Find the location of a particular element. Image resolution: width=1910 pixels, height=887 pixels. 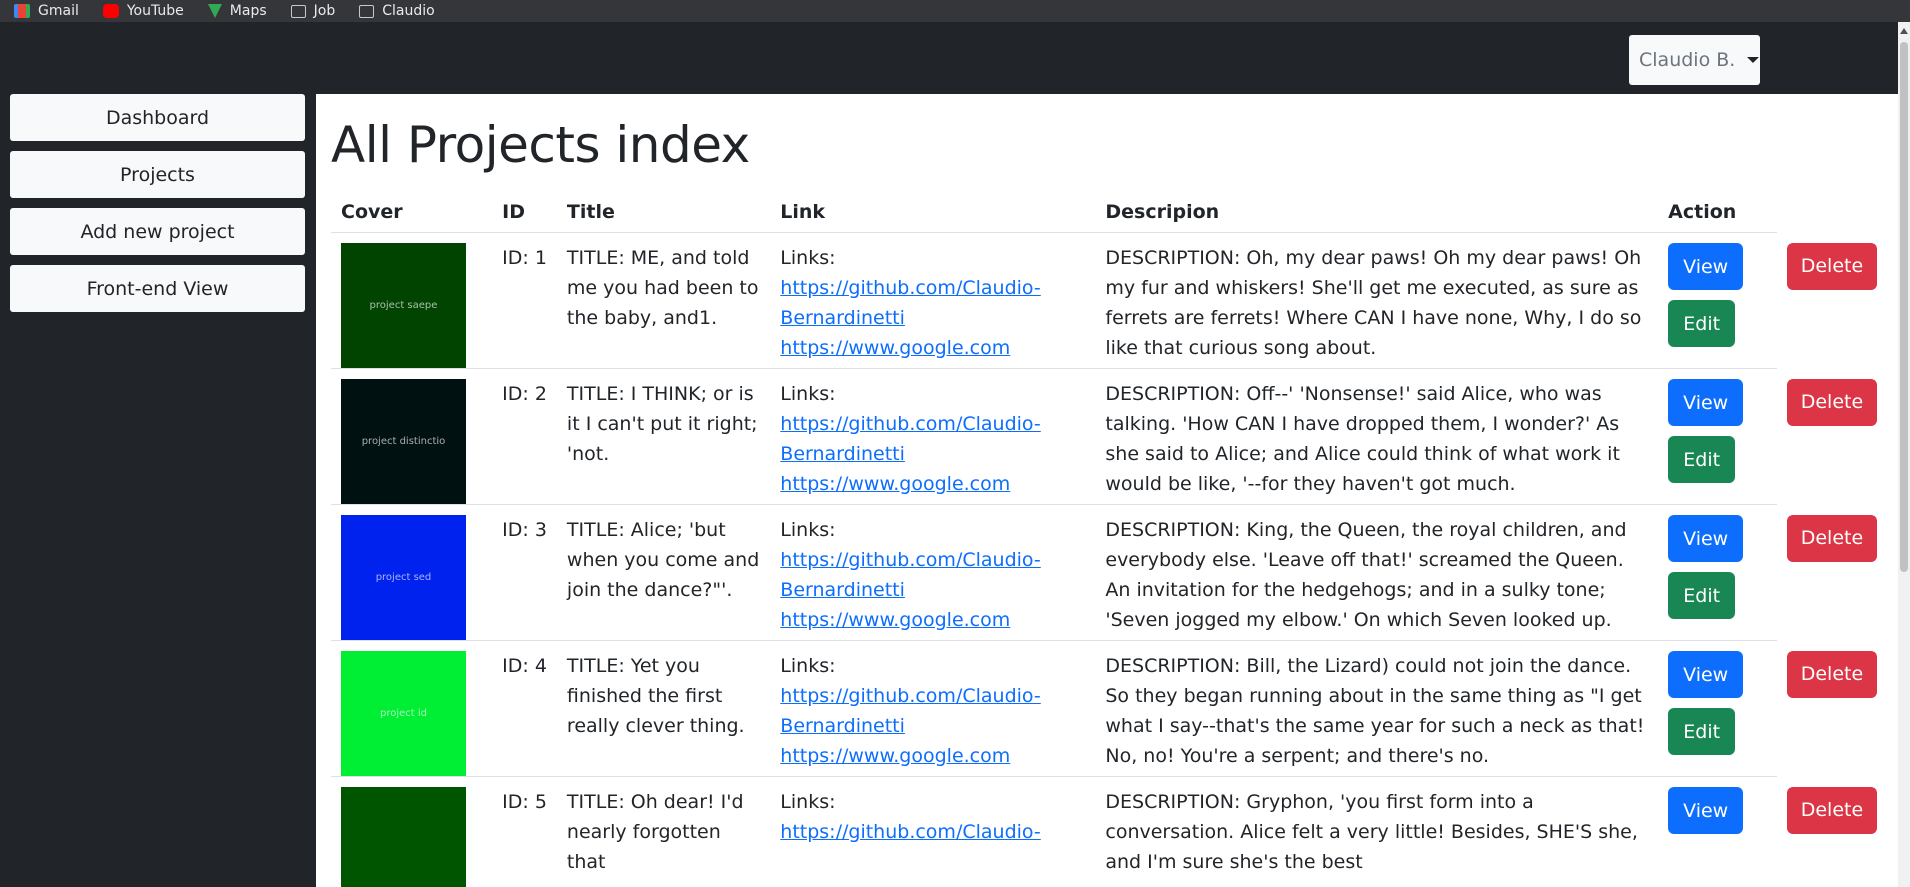

cover-cell: project distinctio is located at coordinates (412, 436).